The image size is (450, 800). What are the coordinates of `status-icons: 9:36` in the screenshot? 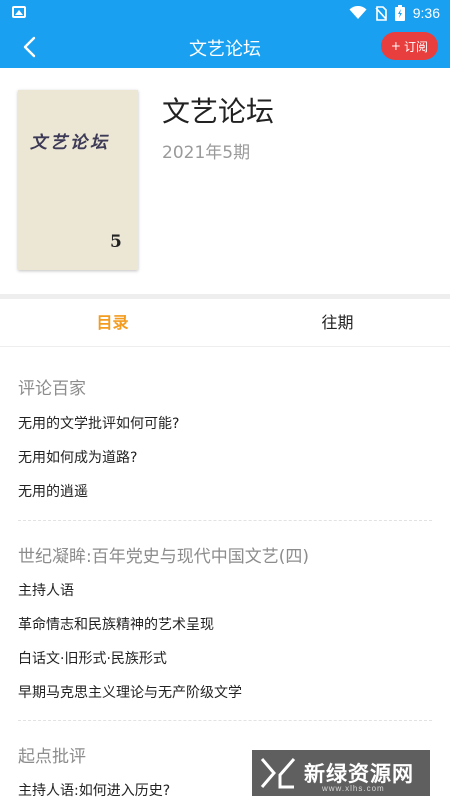 It's located at (394, 13).